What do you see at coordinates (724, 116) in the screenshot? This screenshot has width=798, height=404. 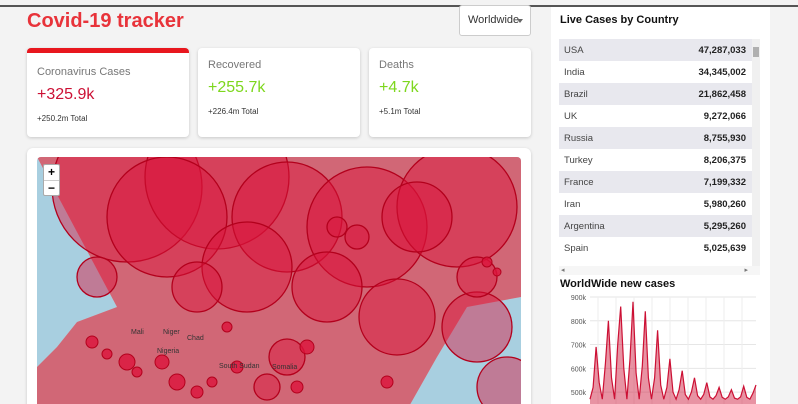 I see `country-cases: 9,272,066` at bounding box center [724, 116].